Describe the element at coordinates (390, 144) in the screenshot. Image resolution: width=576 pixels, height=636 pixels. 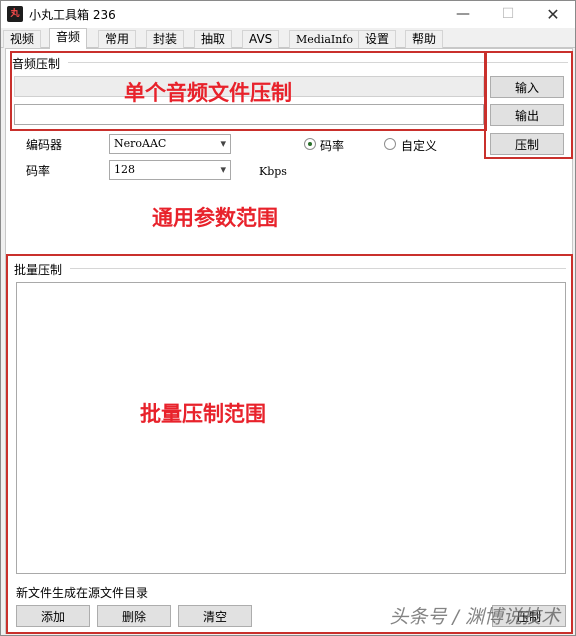
I see `radio-custom` at that location.